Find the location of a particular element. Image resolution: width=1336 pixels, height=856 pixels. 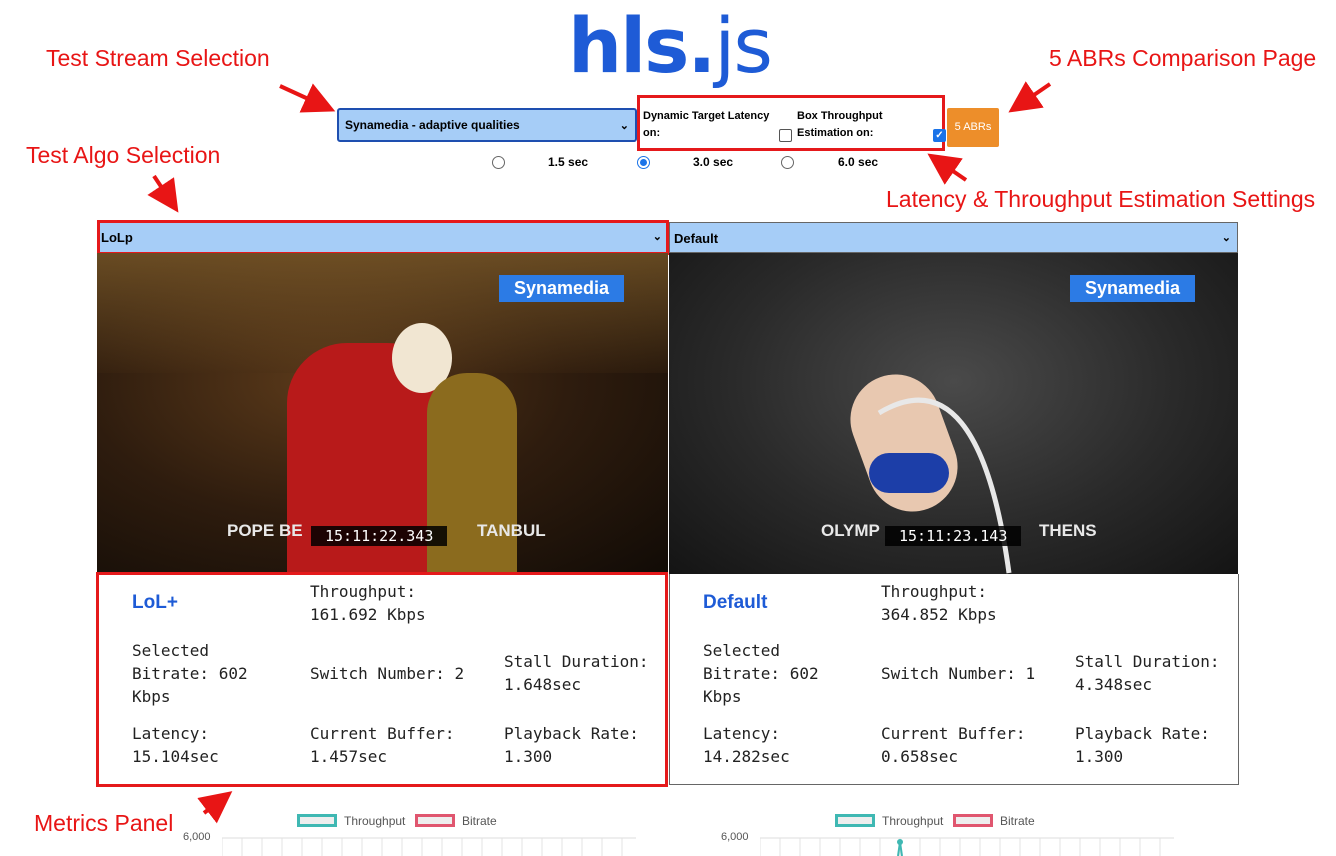

algo-select-highlight is located at coordinates (383, 237).